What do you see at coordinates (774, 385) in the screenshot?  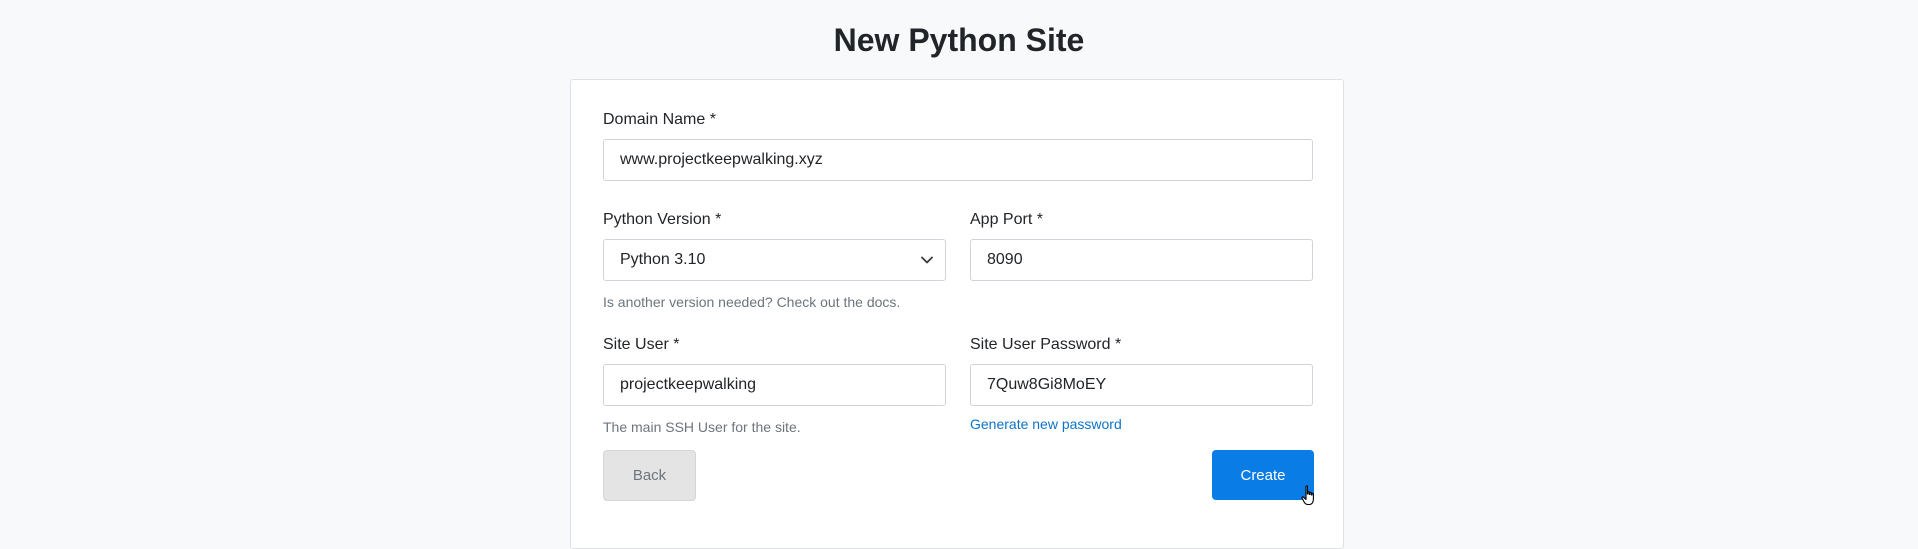 I see `site-user-input: projectkeepwalking` at bounding box center [774, 385].